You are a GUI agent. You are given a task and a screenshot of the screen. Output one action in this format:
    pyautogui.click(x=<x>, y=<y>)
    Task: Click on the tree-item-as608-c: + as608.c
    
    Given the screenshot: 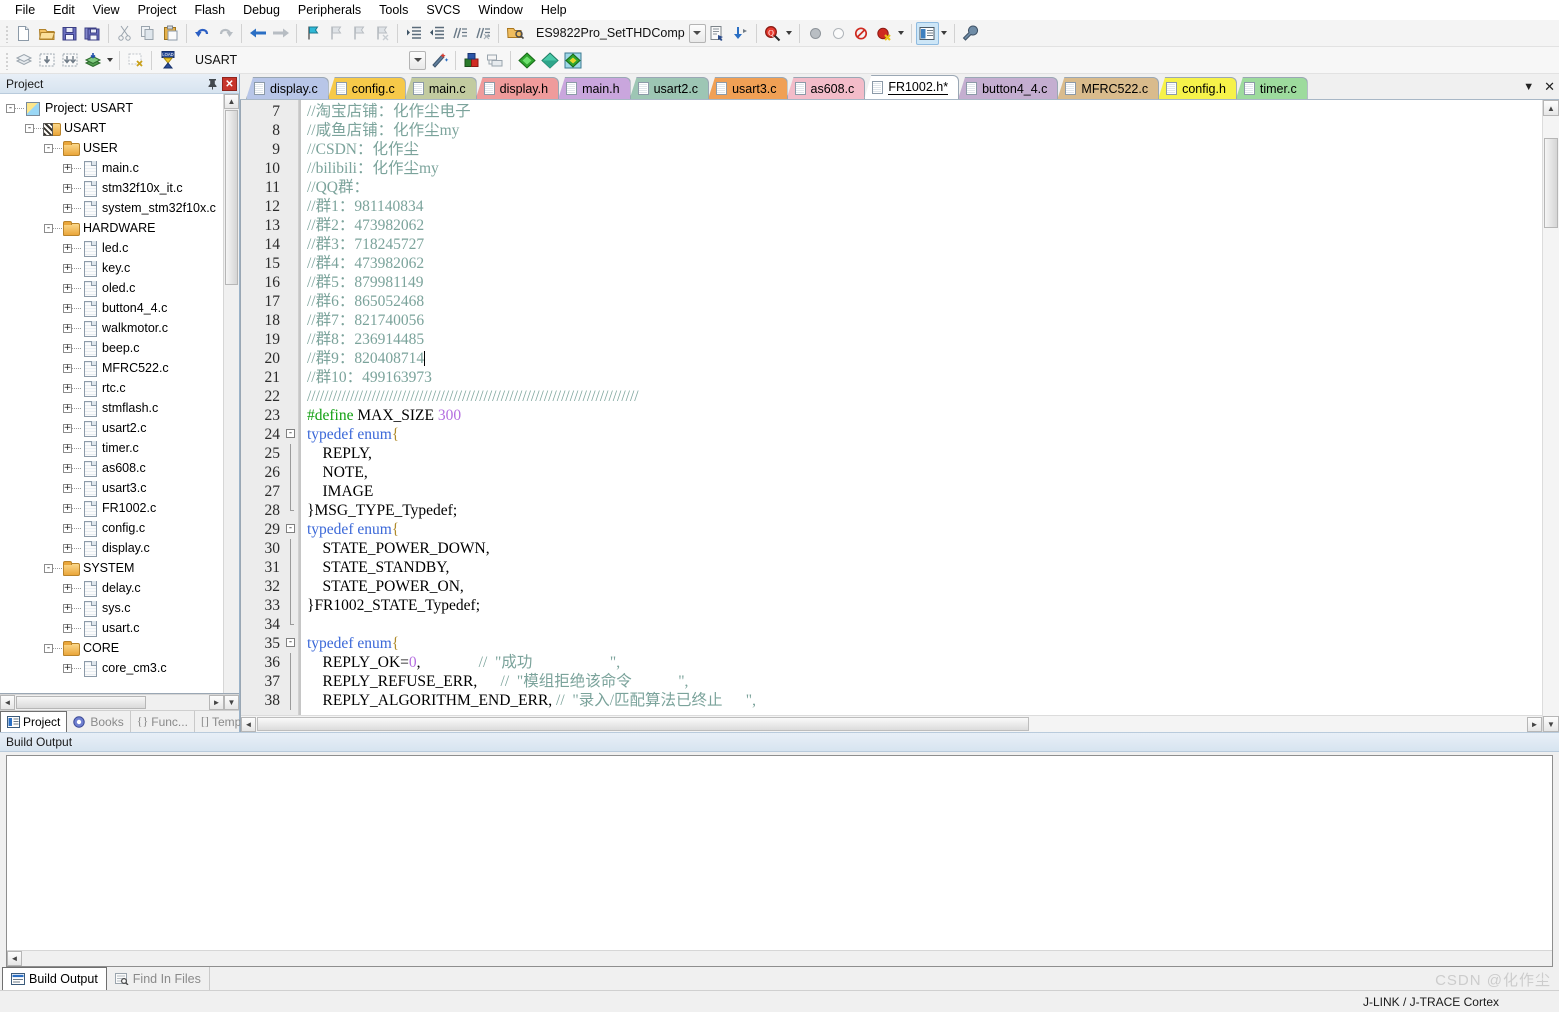 What is the action you would take?
    pyautogui.click(x=111, y=468)
    